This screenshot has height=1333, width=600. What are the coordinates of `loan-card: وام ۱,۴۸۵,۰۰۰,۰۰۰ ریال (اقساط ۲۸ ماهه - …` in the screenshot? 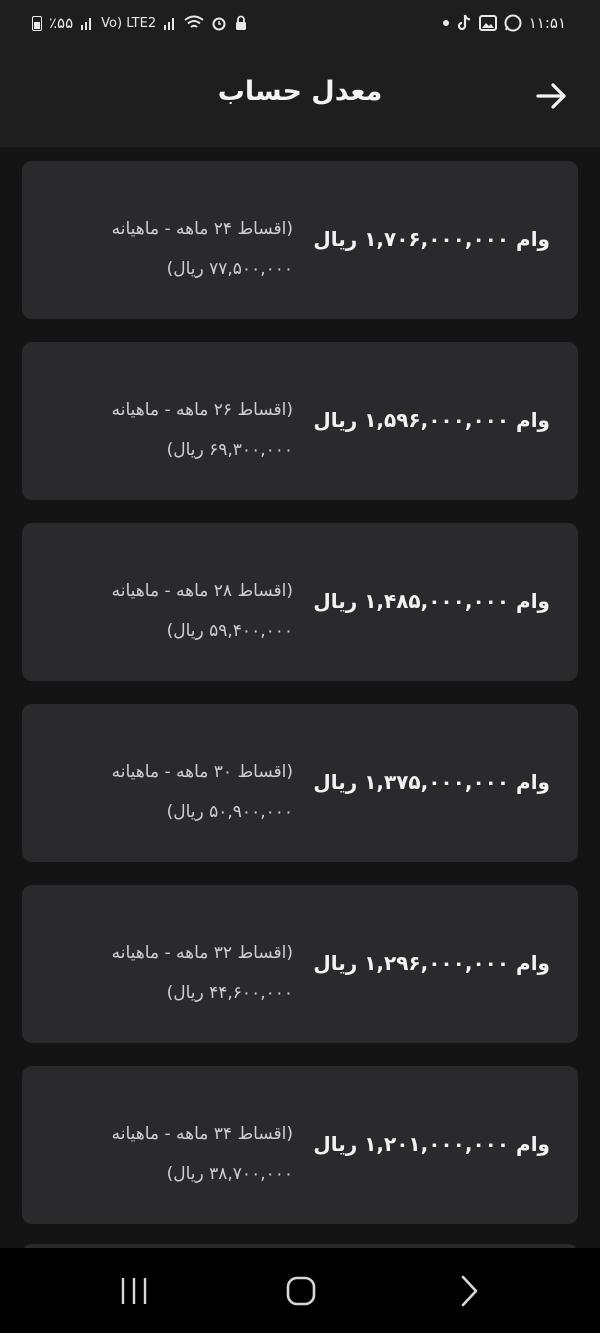 It's located at (300, 602).